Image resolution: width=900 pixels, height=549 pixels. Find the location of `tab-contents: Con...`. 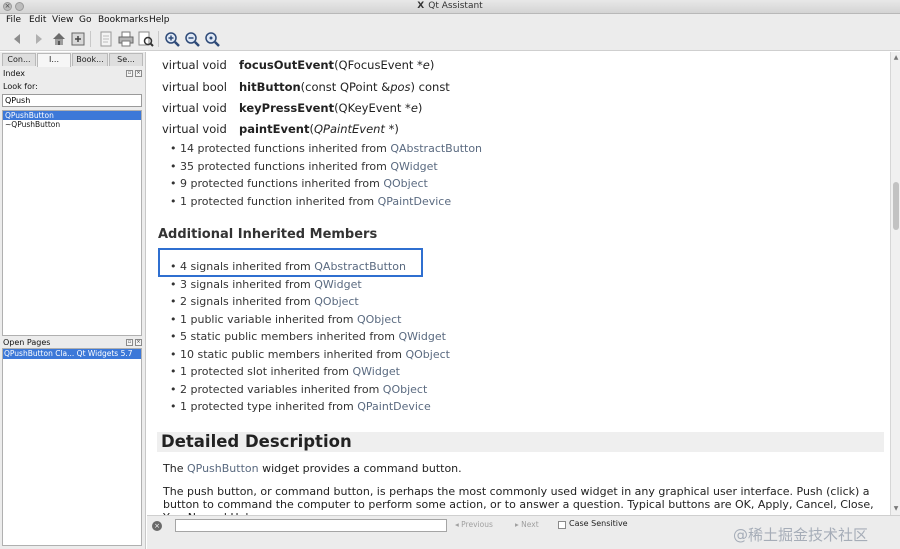

tab-contents: Con... is located at coordinates (19, 59).